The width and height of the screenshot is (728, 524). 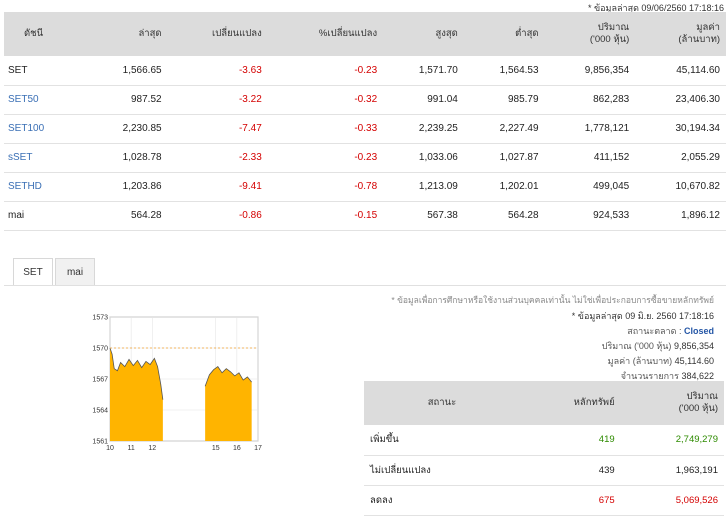 What do you see at coordinates (127, 216) in the screenshot?
I see `cell-last: 564.28` at bounding box center [127, 216].